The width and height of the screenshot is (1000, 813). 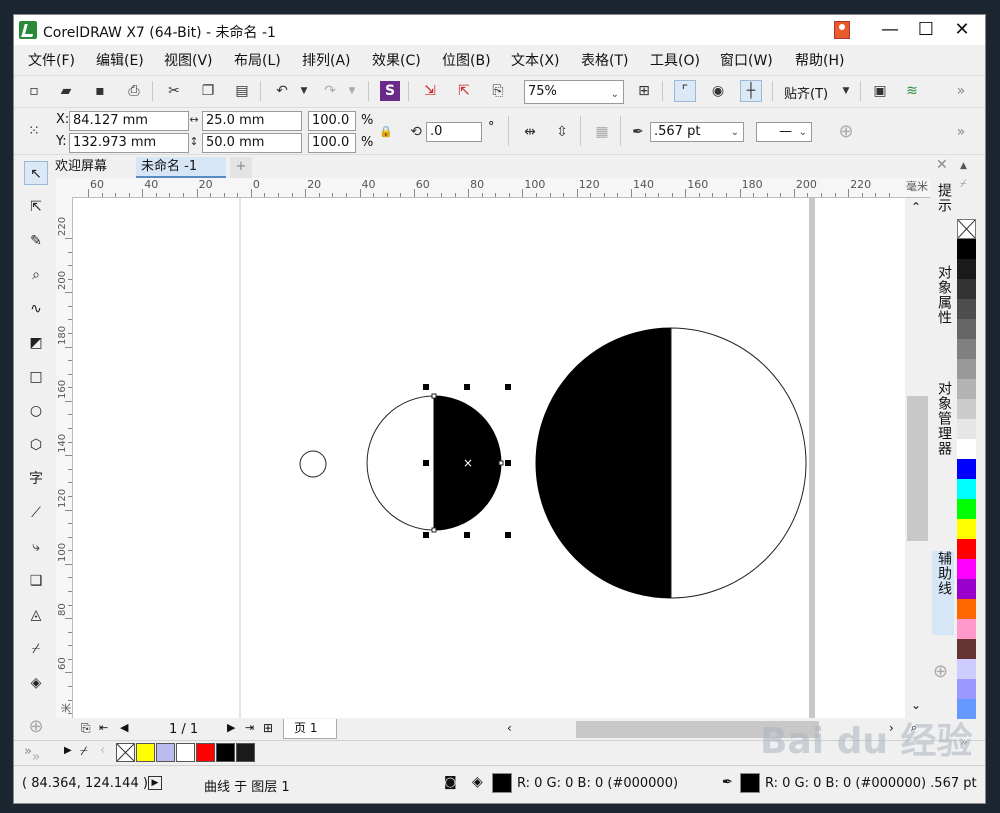 I want to click on property-overflow-icon: », so click(x=961, y=132).